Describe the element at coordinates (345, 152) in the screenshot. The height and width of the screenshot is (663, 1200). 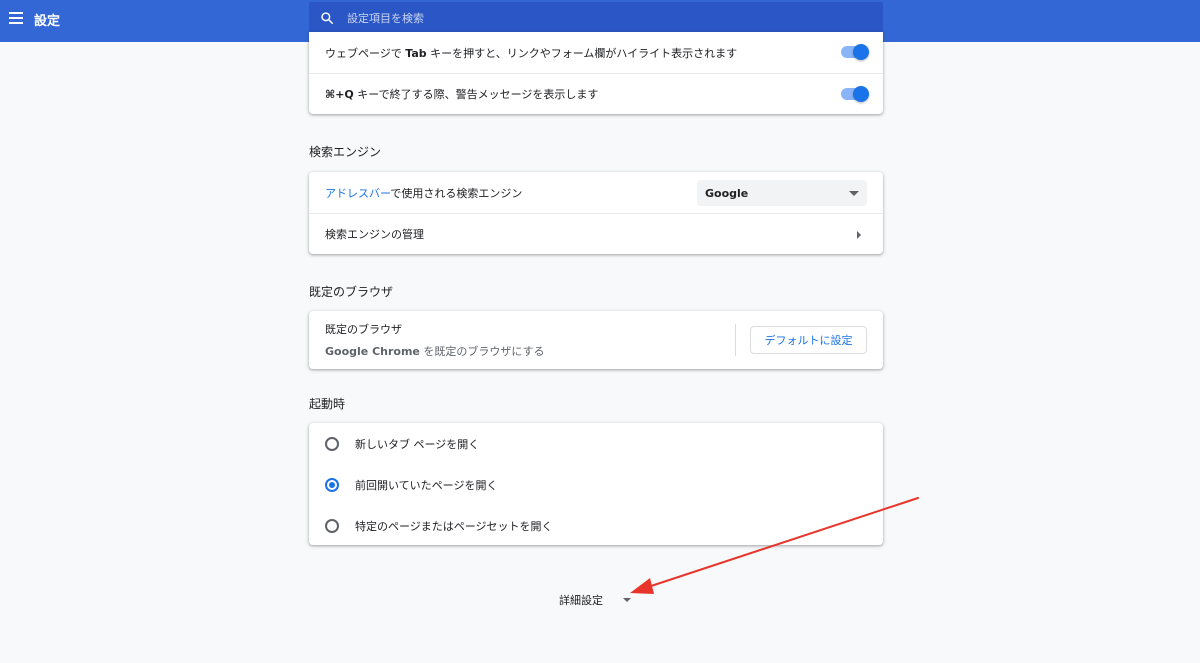
I see `search-engine-section-title: 検索エンジン` at that location.